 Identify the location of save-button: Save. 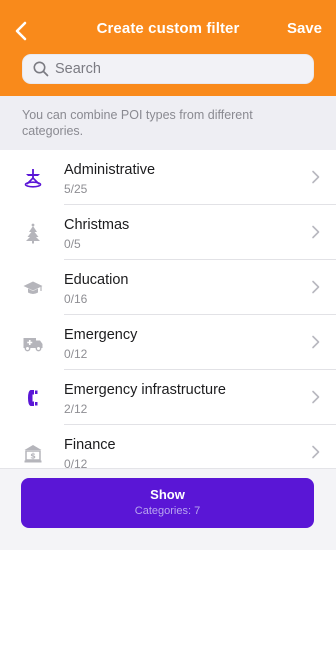
(304, 28).